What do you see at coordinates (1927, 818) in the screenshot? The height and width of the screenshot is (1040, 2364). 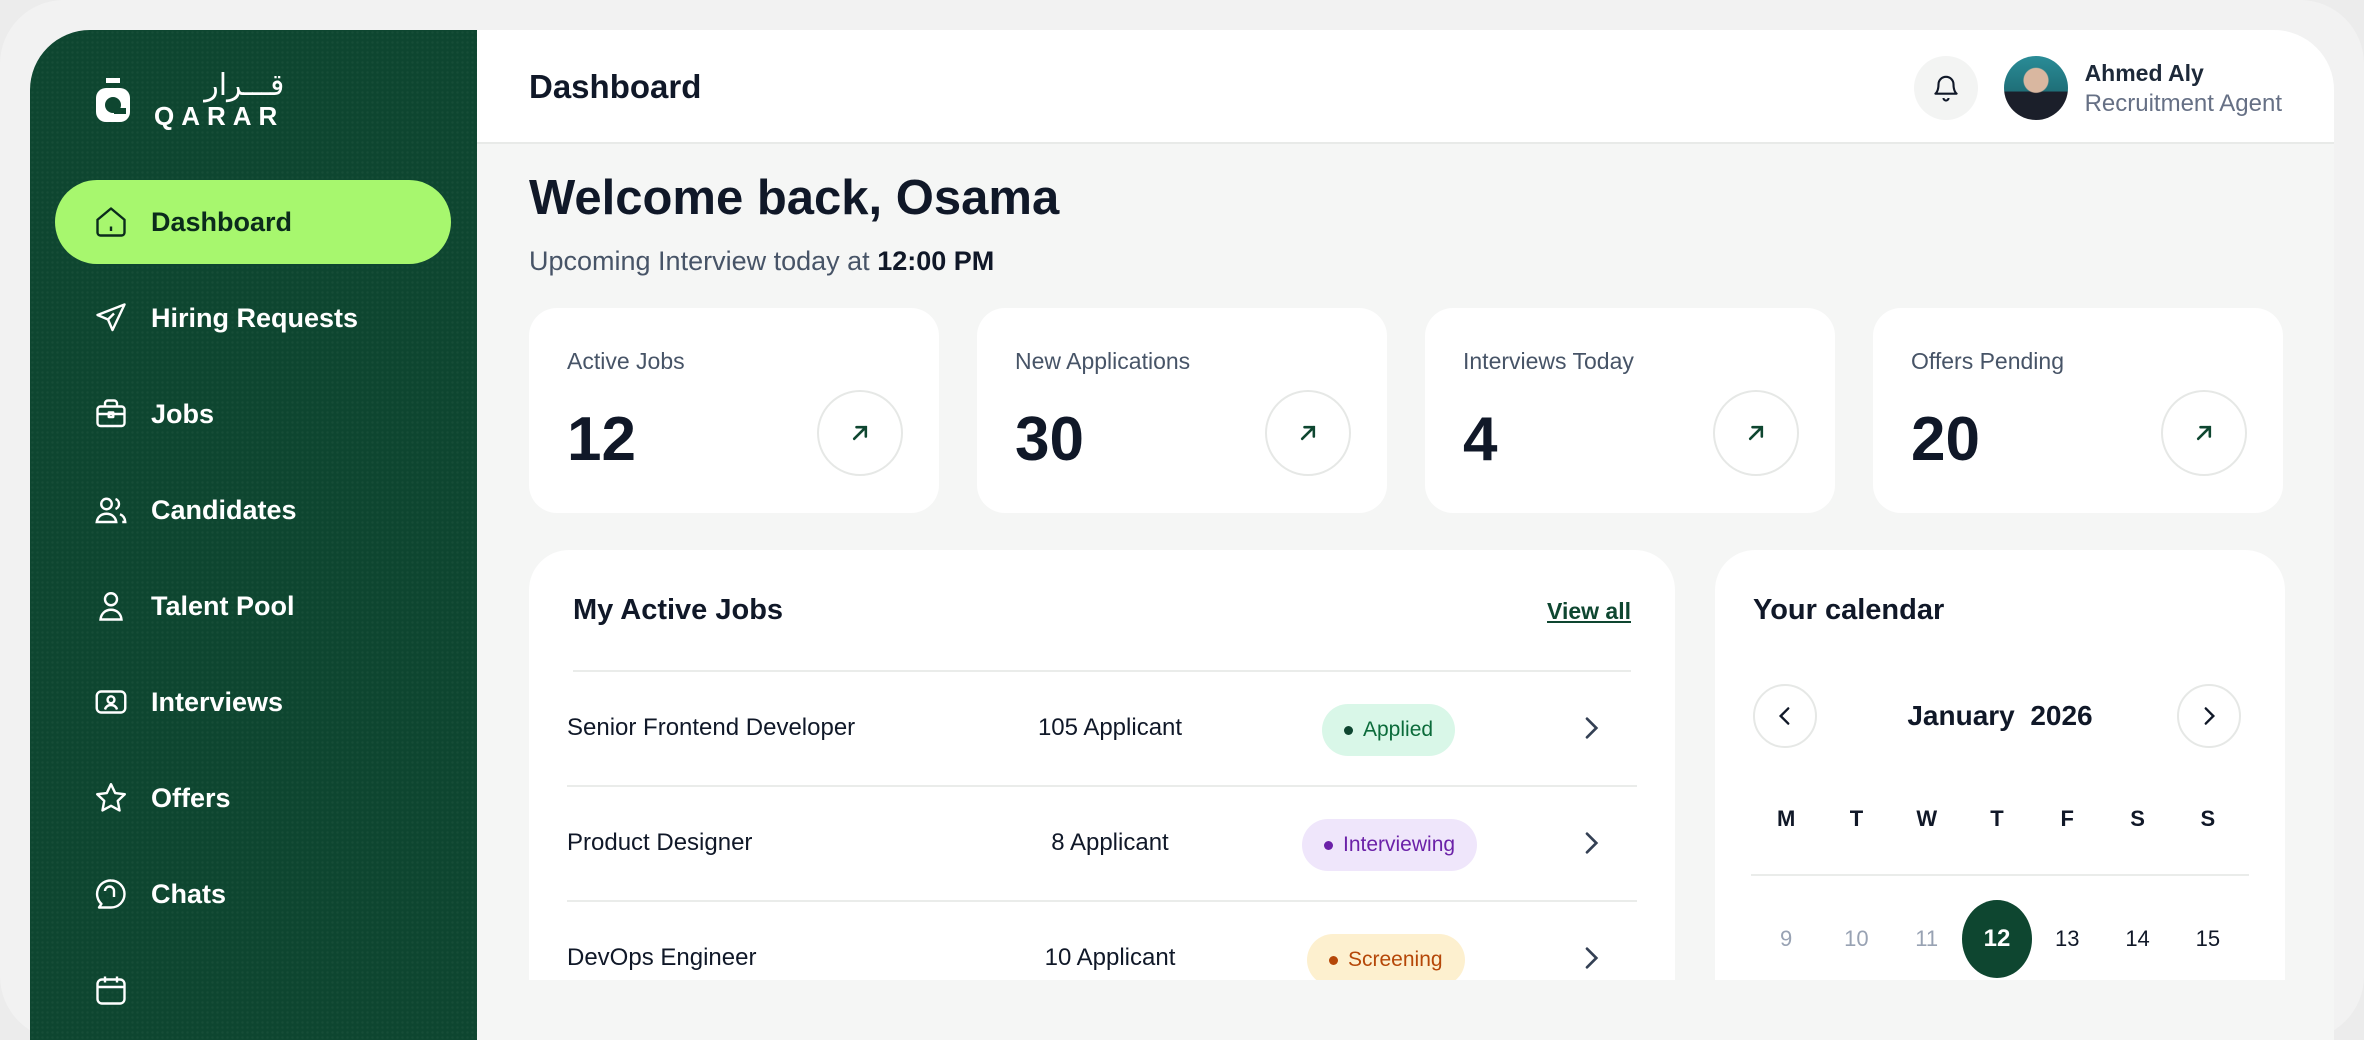 I see `weekday: W` at bounding box center [1927, 818].